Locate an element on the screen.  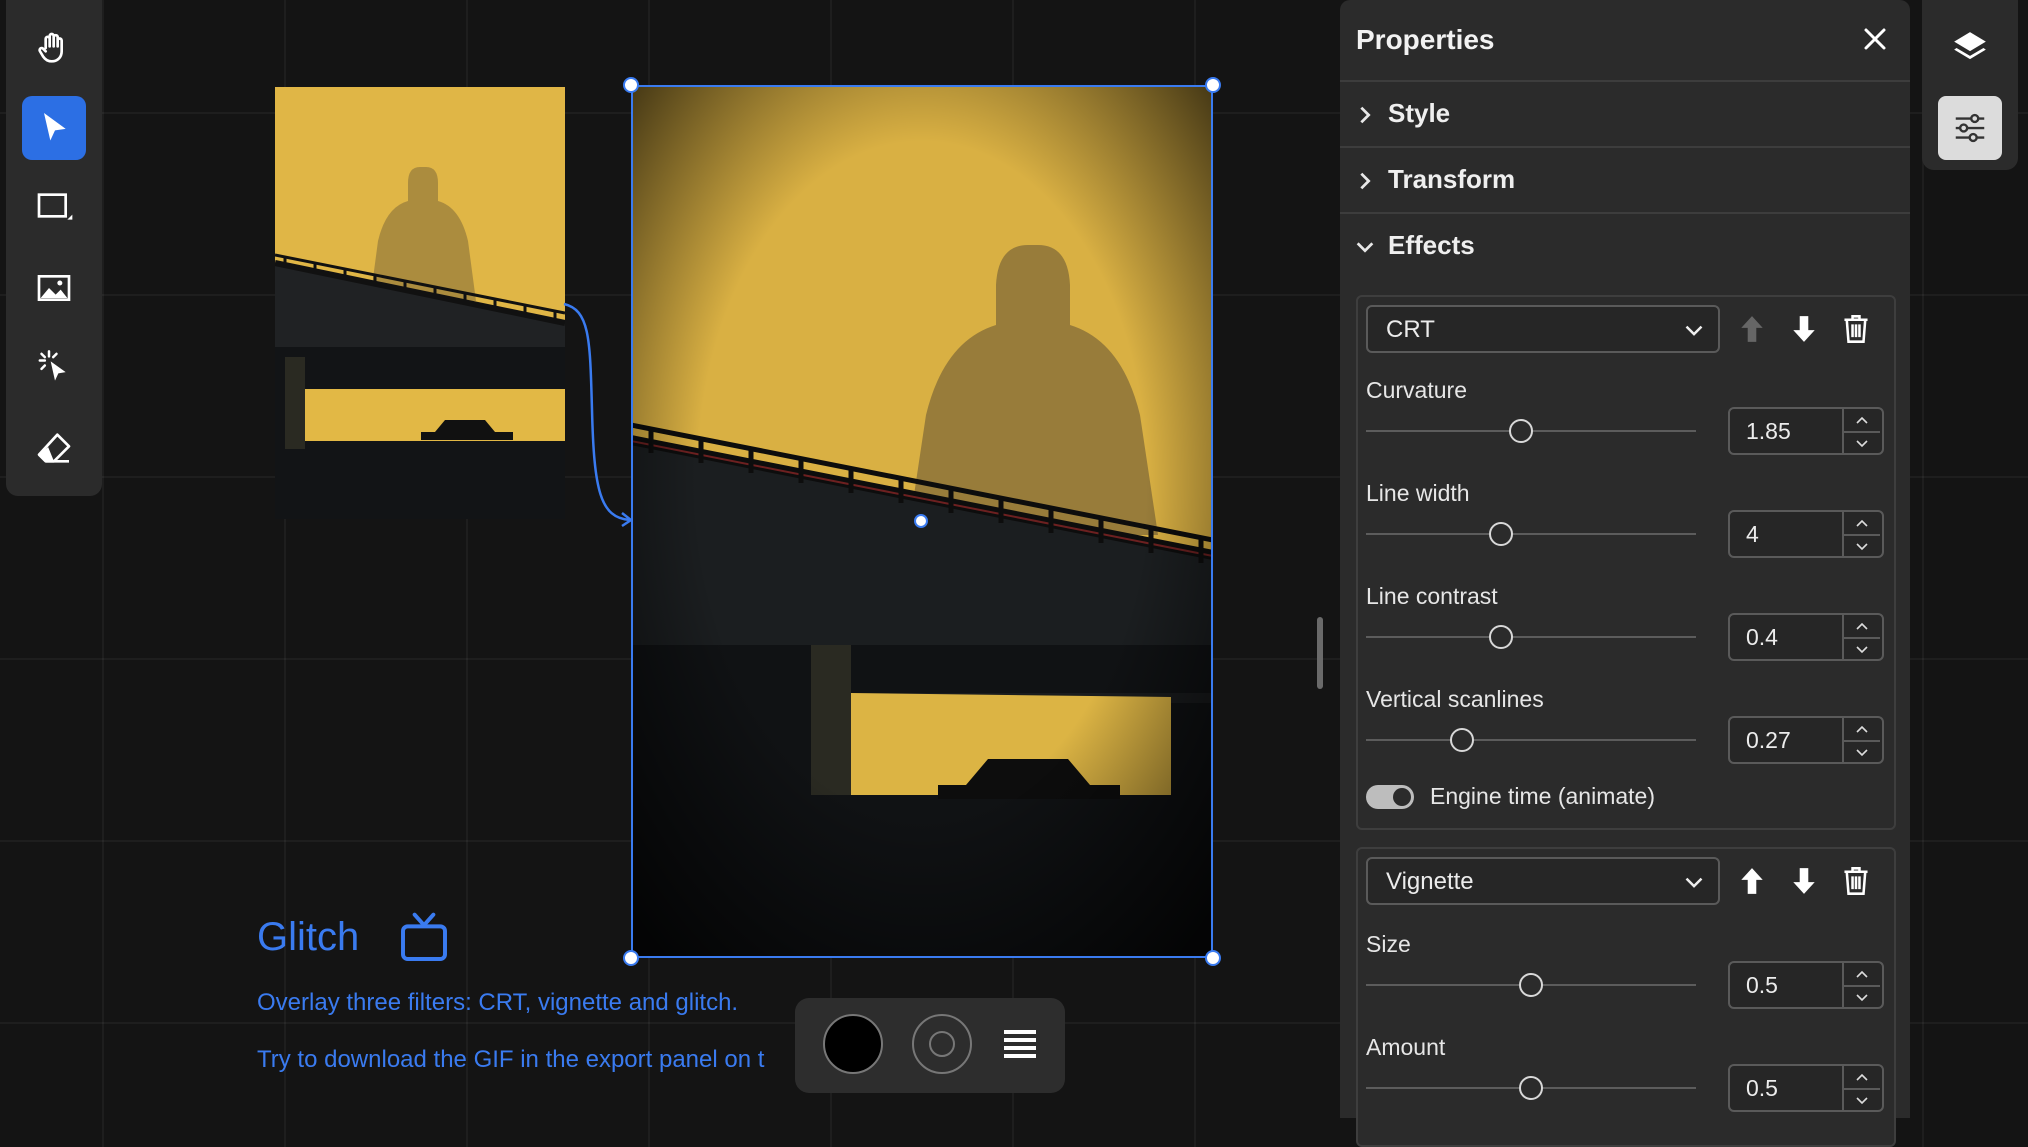
size-value: 0.5 is located at coordinates (1762, 985).